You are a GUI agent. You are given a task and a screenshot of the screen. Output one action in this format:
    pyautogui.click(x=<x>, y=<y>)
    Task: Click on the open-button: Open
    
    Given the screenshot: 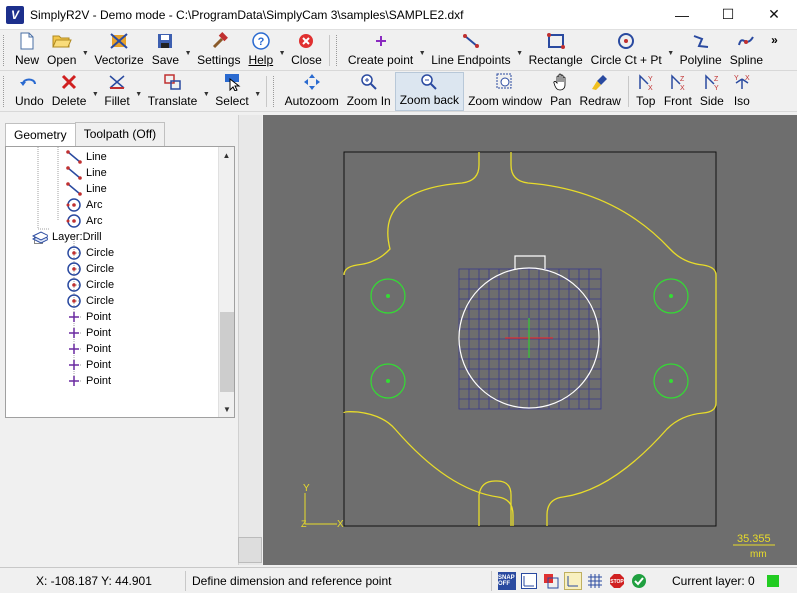 What is the action you would take?
    pyautogui.click(x=61, y=50)
    